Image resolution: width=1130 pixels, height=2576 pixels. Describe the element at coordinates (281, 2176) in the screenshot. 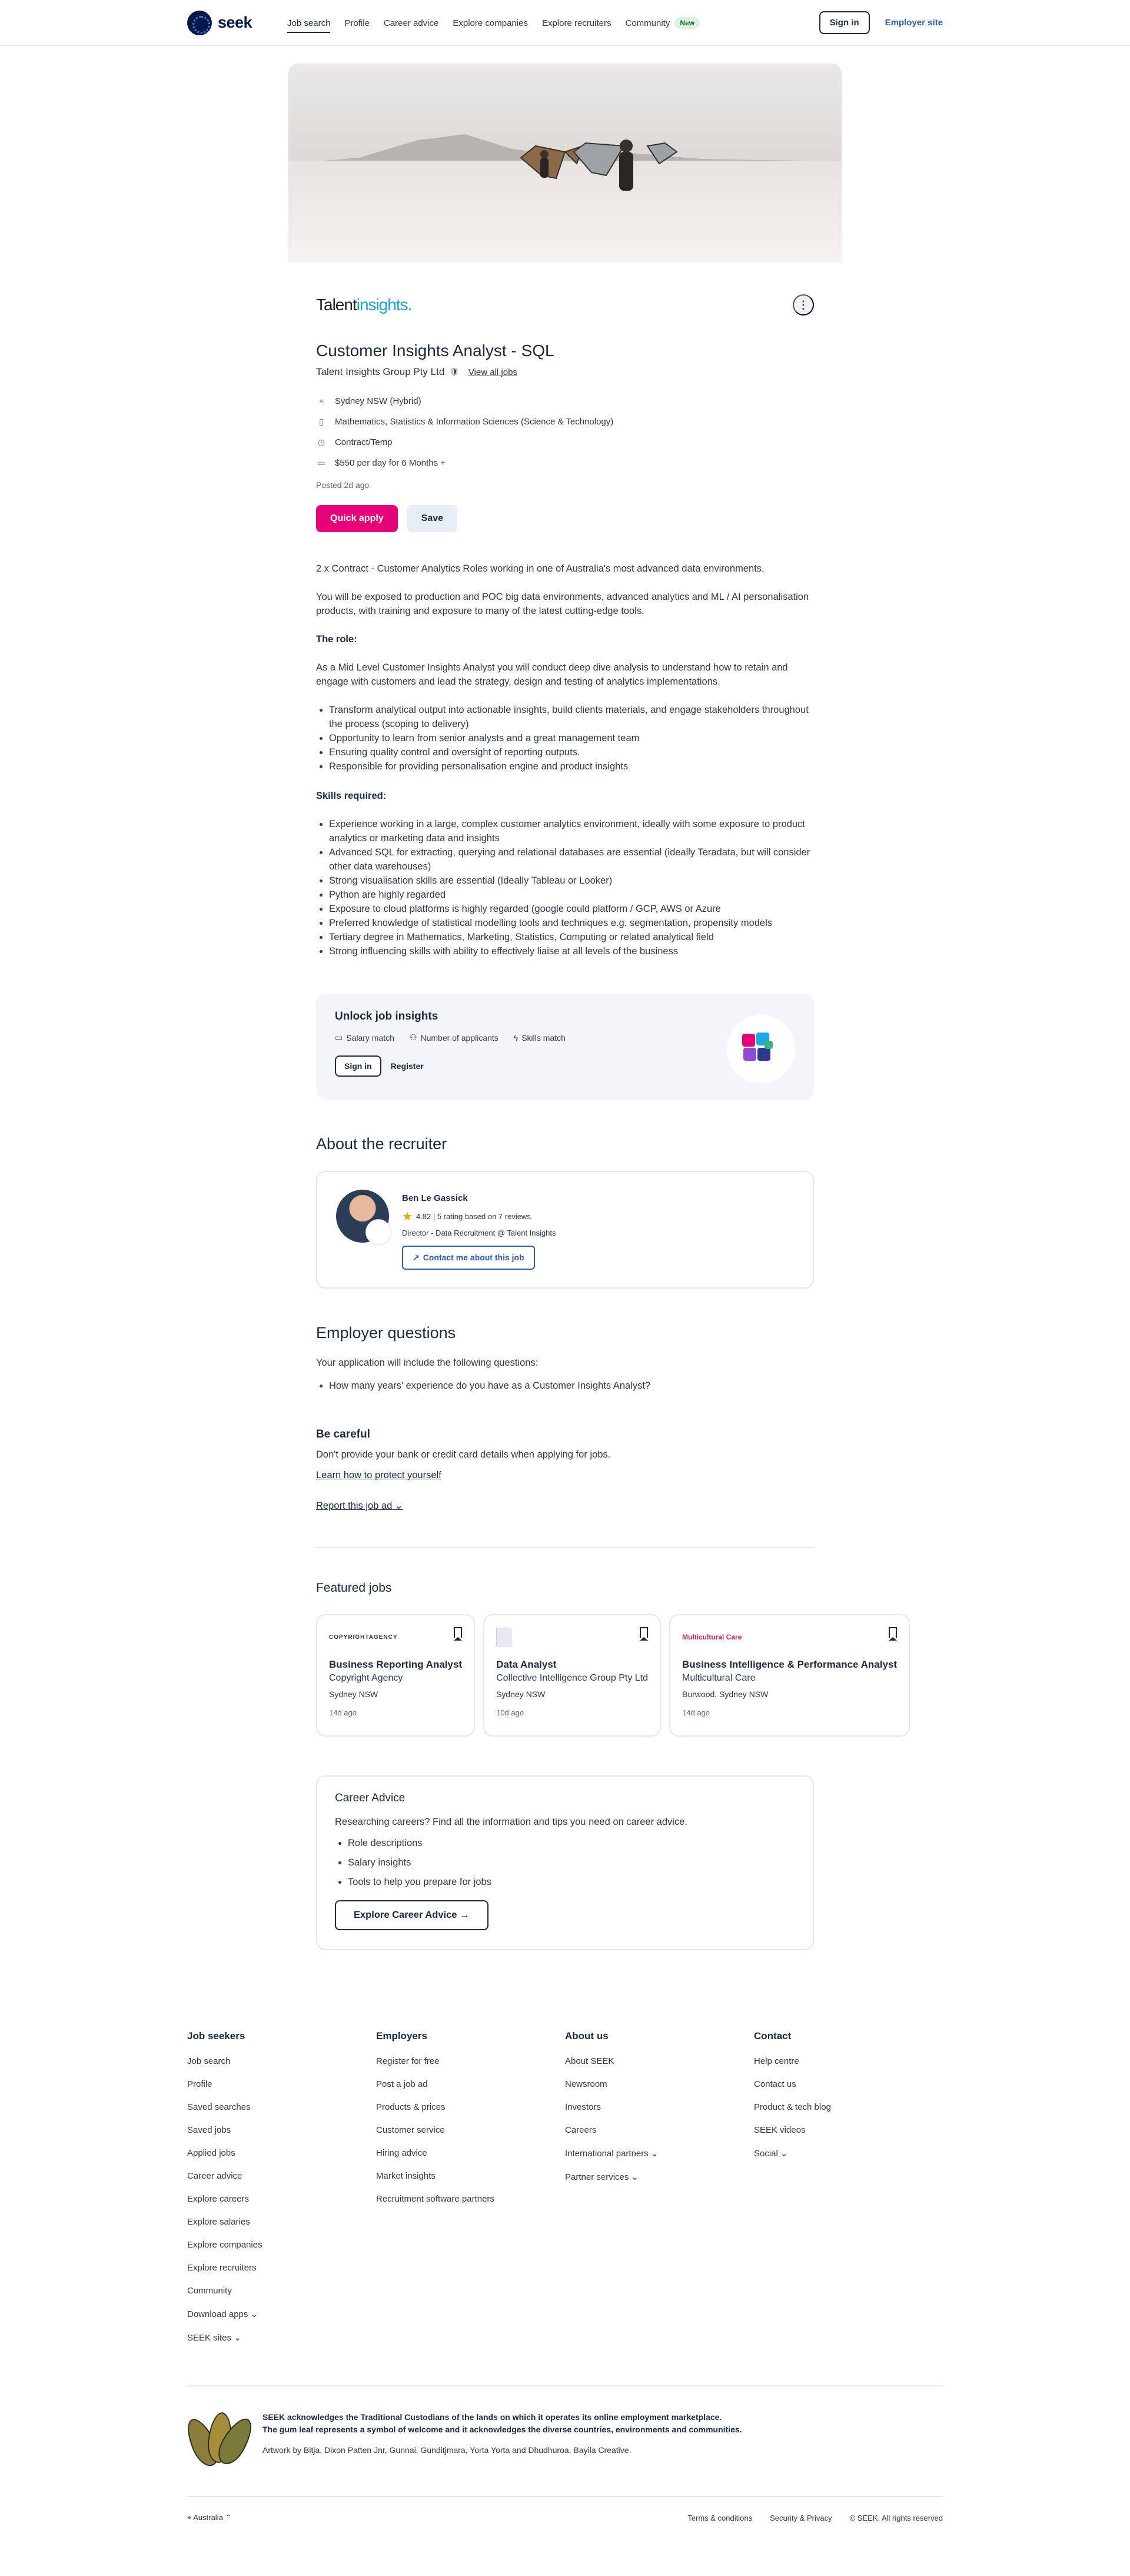

I see `footer-link: Career advice` at that location.